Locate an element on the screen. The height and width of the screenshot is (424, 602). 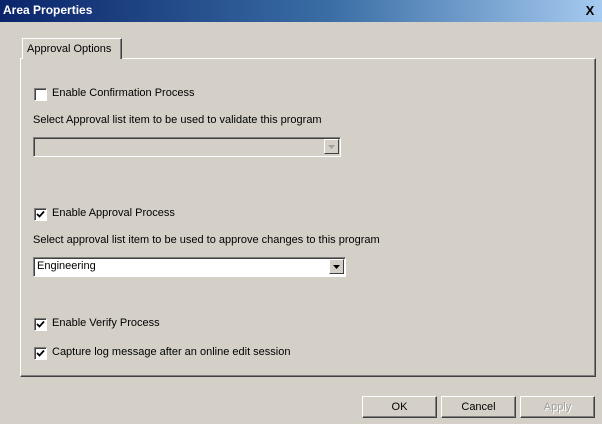
confirmation-list-select is located at coordinates (187, 147).